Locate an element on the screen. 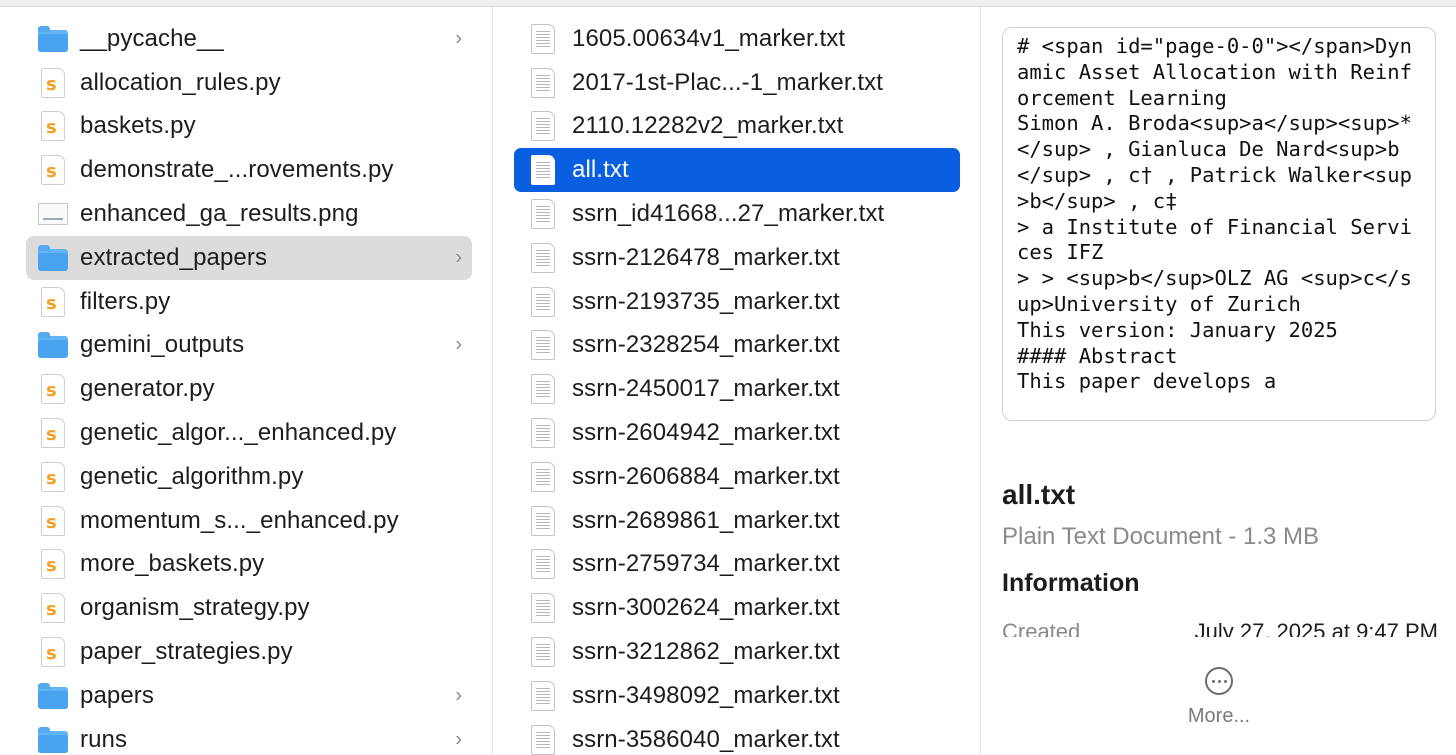 The height and width of the screenshot is (755, 1456). item-label: ssrn-3212862_marker.txt is located at coordinates (706, 652).